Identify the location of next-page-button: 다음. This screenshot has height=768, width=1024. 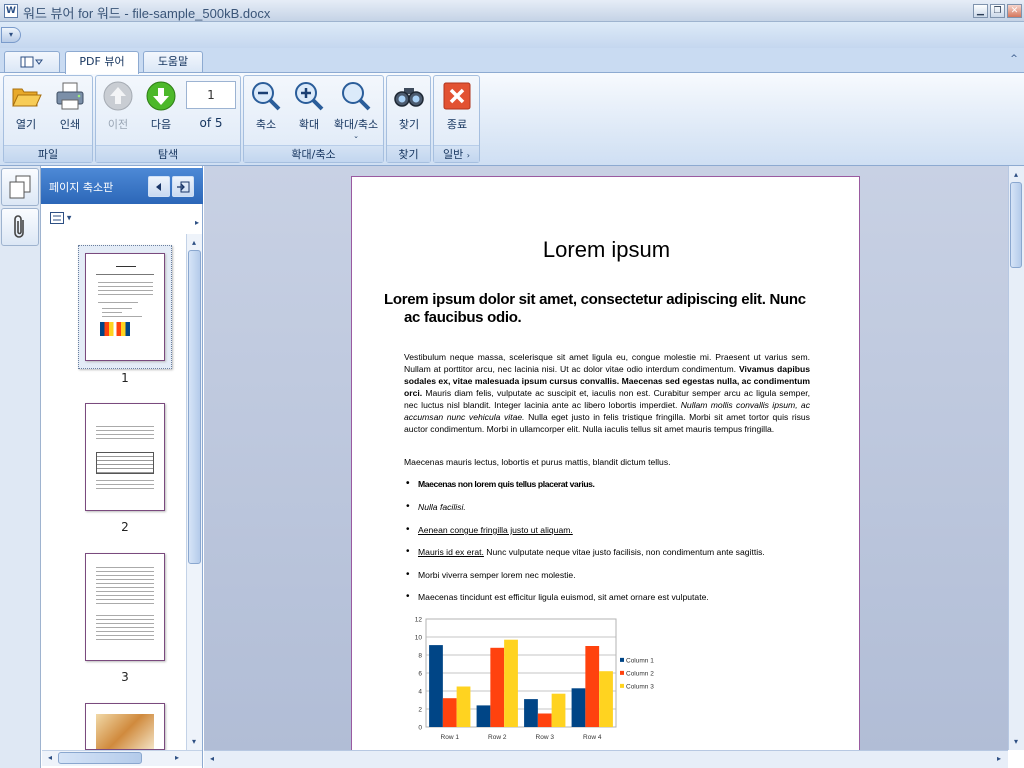
(161, 108).